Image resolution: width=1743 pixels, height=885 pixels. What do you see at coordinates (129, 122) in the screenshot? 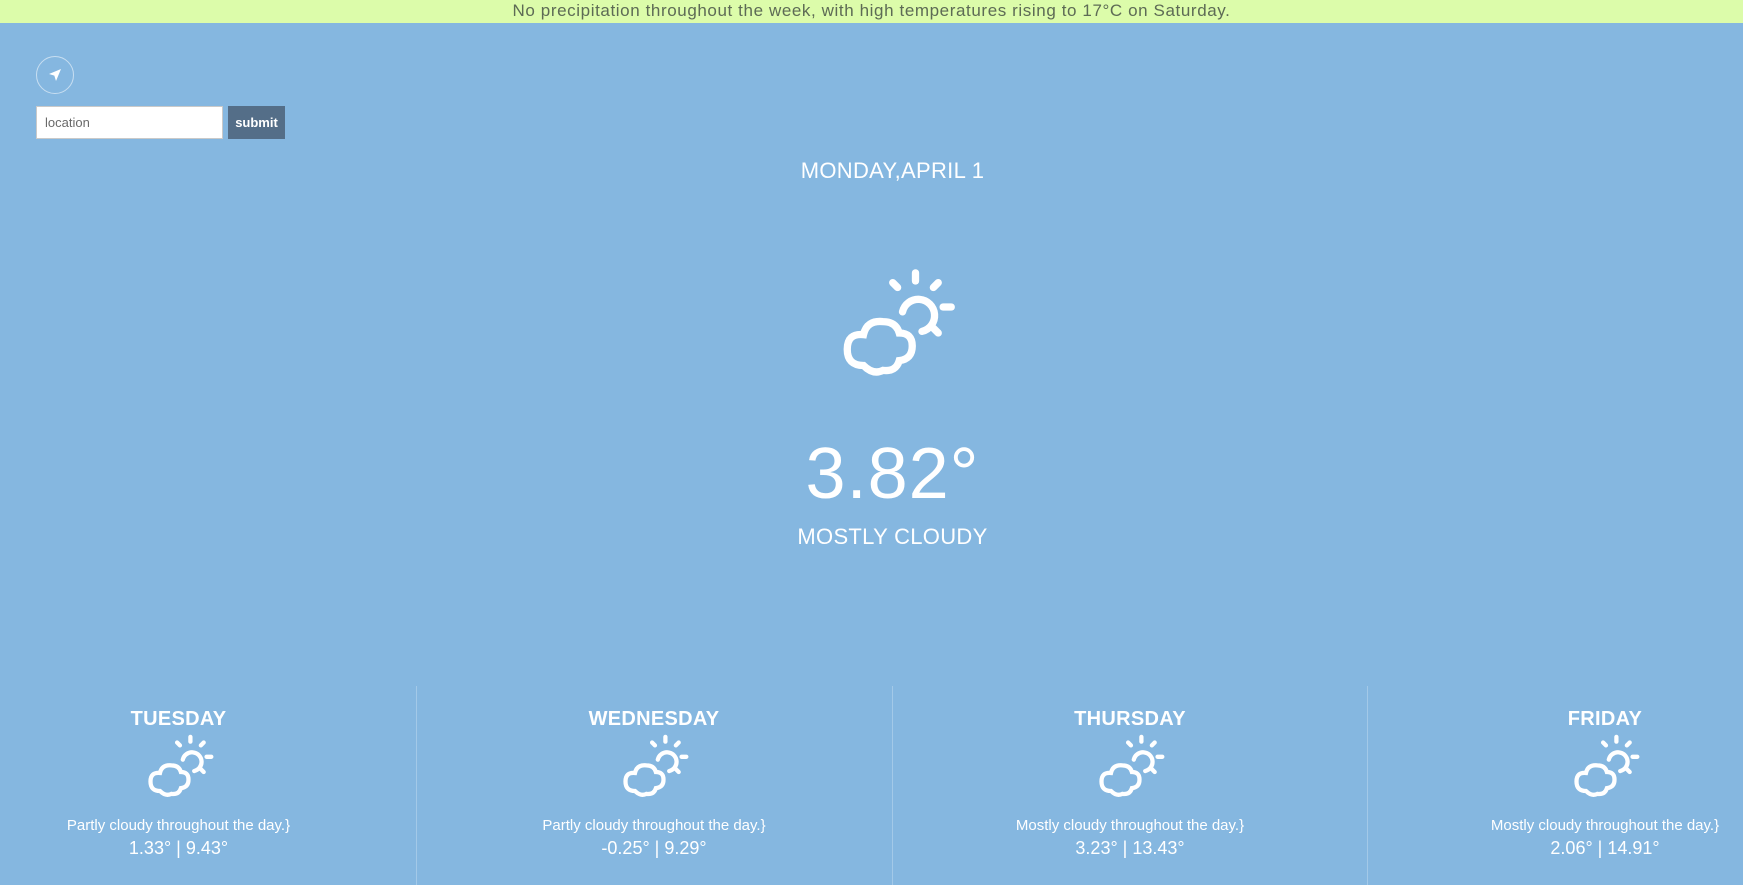
I see `location-input` at bounding box center [129, 122].